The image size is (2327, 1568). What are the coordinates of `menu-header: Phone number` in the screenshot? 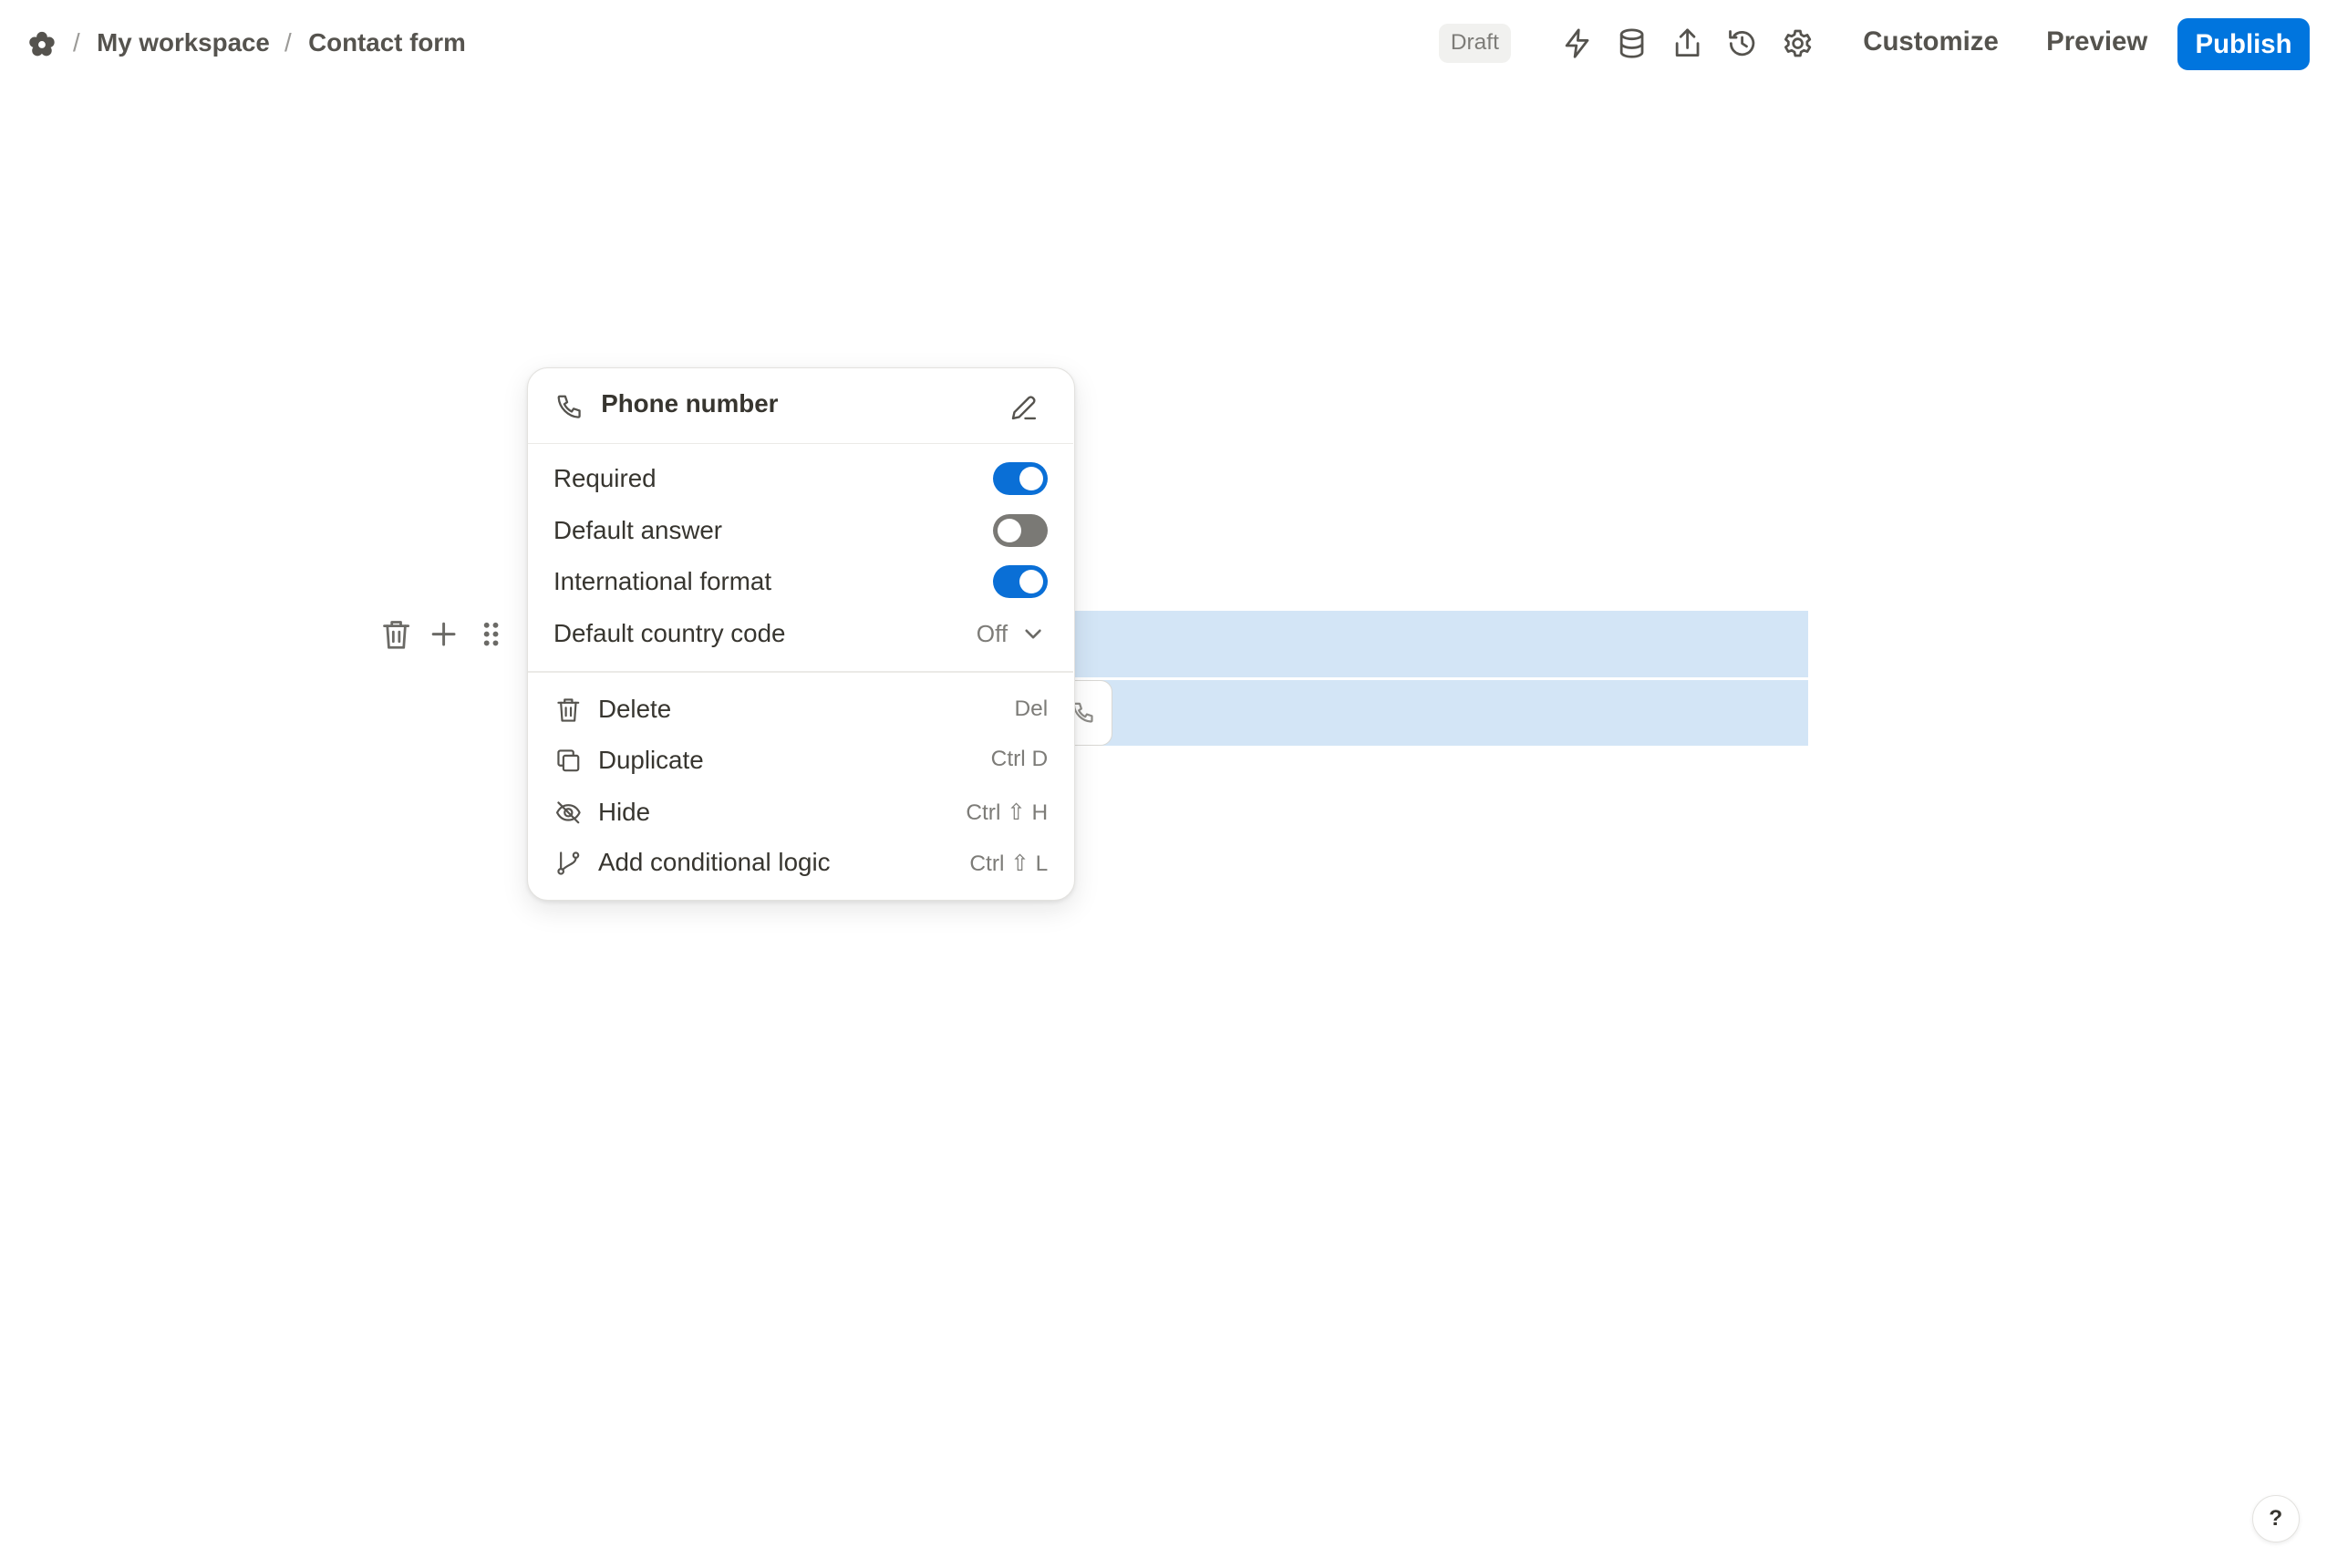 It's located at (800, 406).